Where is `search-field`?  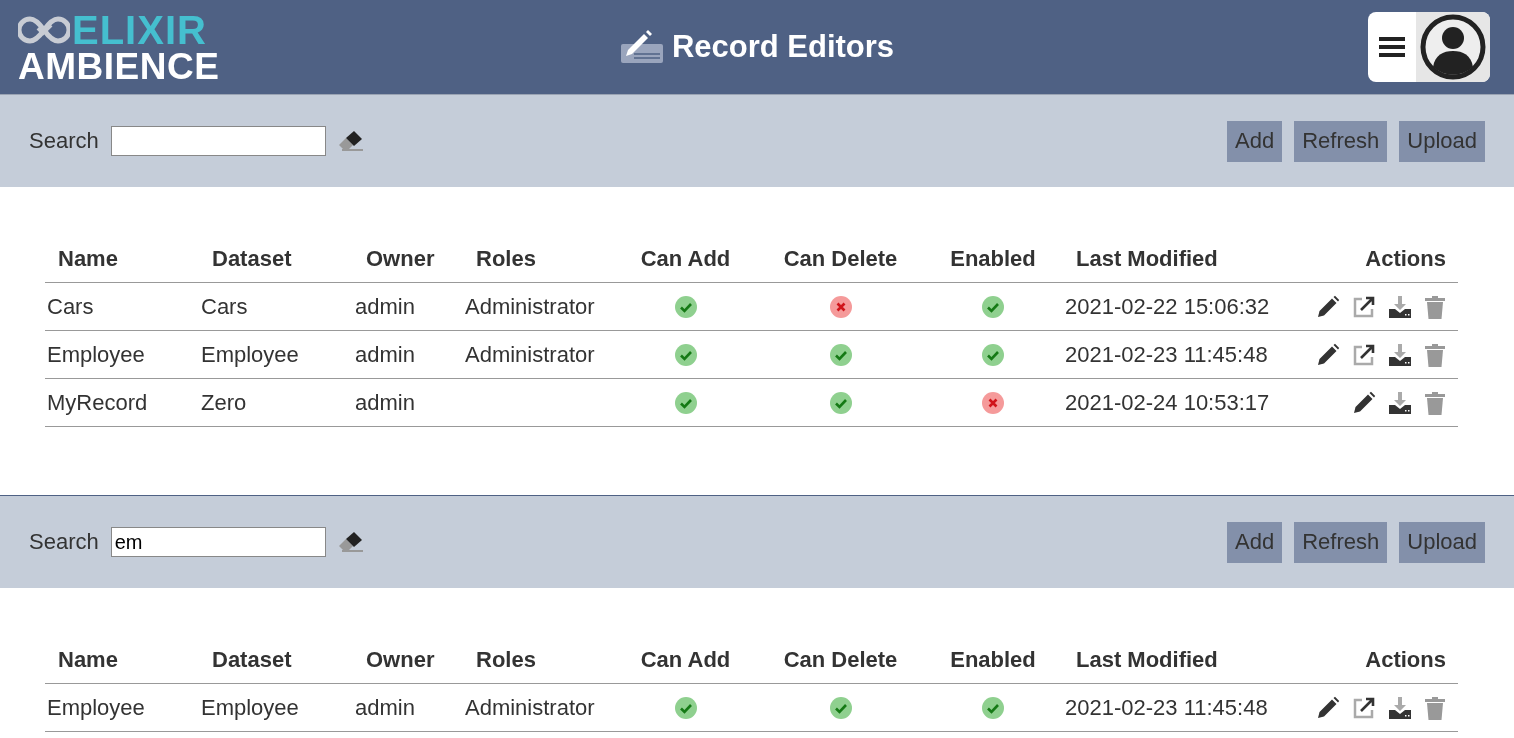
search-field is located at coordinates (218, 141).